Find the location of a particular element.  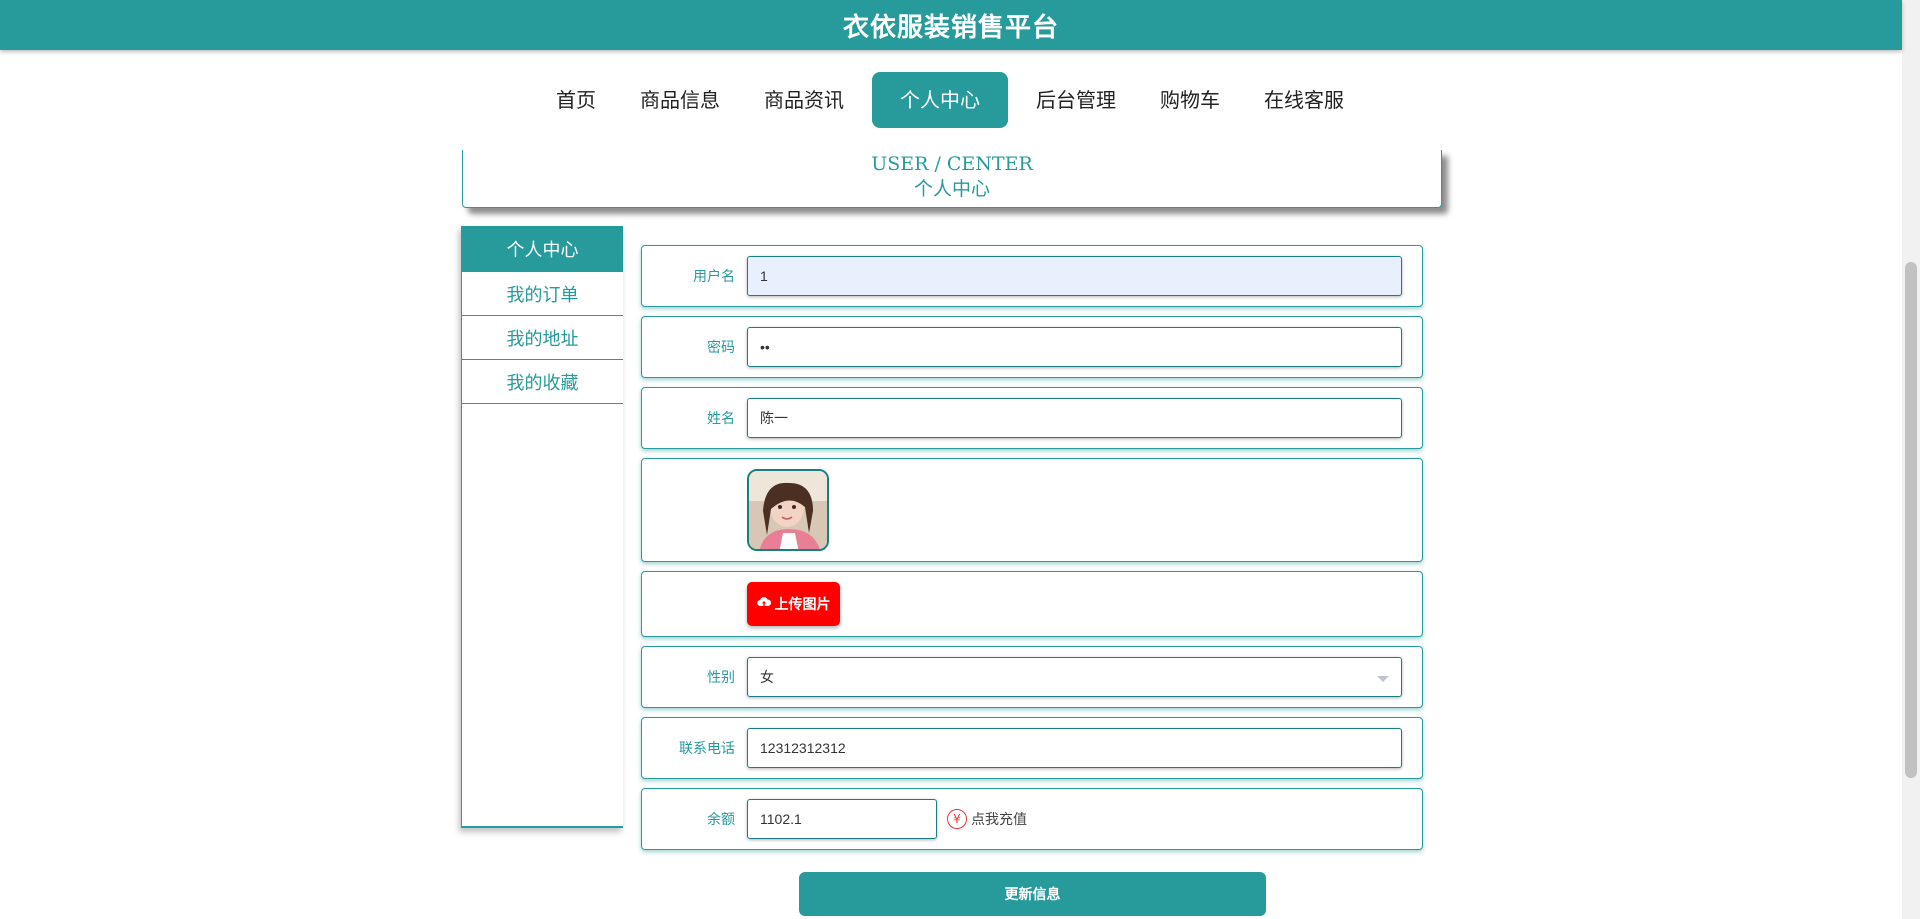

nav-products: 商品信息 is located at coordinates (680, 100).